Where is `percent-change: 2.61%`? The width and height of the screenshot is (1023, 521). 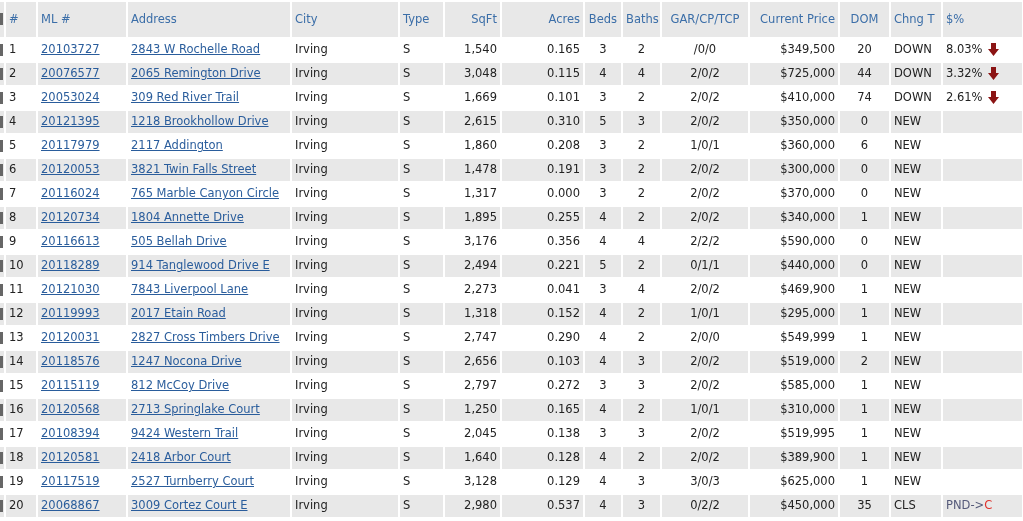
percent-change: 2.61% is located at coordinates (964, 97).